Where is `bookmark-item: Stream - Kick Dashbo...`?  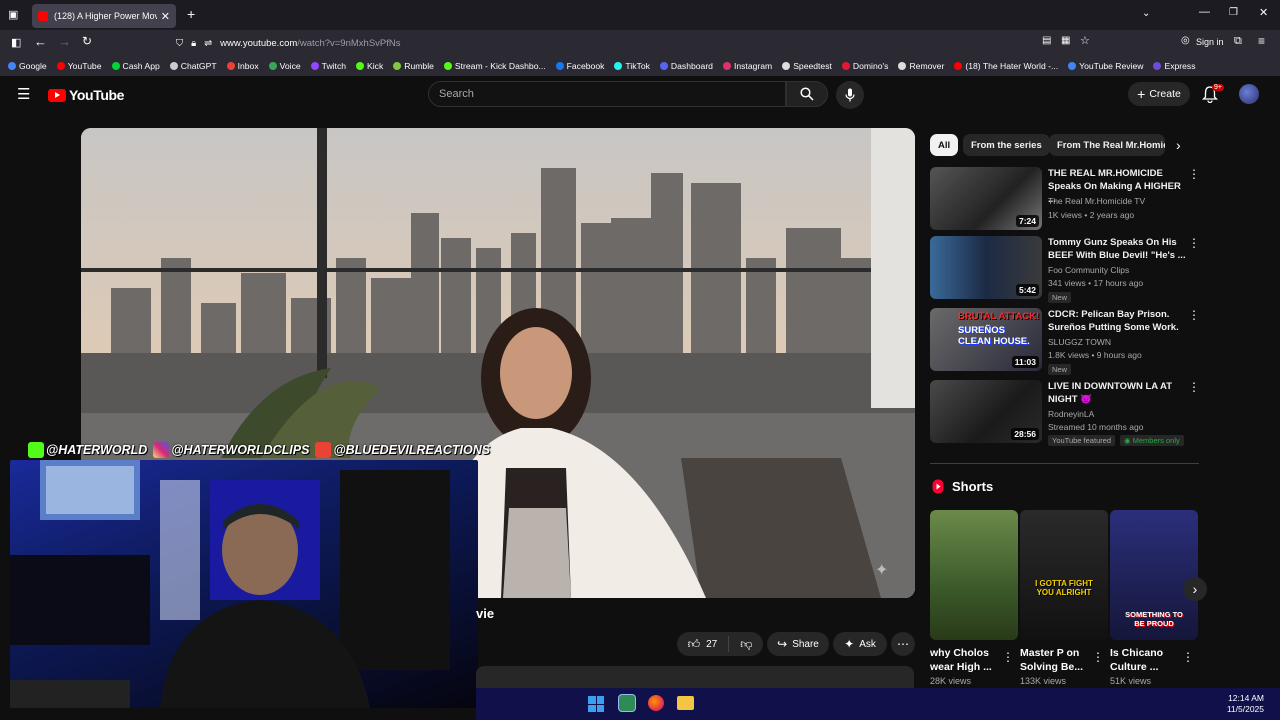
bookmark-item: Stream - Kick Dashbo... is located at coordinates (494, 66).